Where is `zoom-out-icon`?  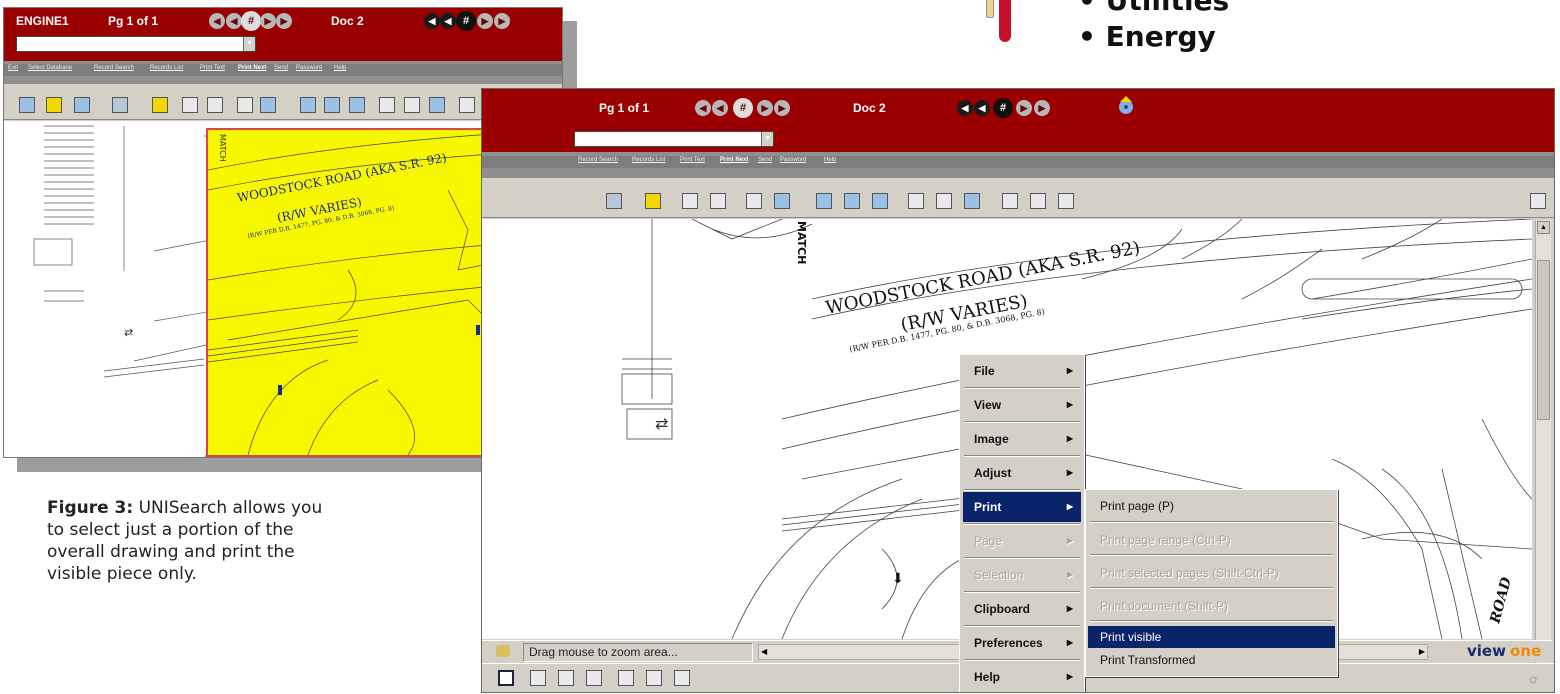 zoom-out-icon is located at coordinates (215, 105).